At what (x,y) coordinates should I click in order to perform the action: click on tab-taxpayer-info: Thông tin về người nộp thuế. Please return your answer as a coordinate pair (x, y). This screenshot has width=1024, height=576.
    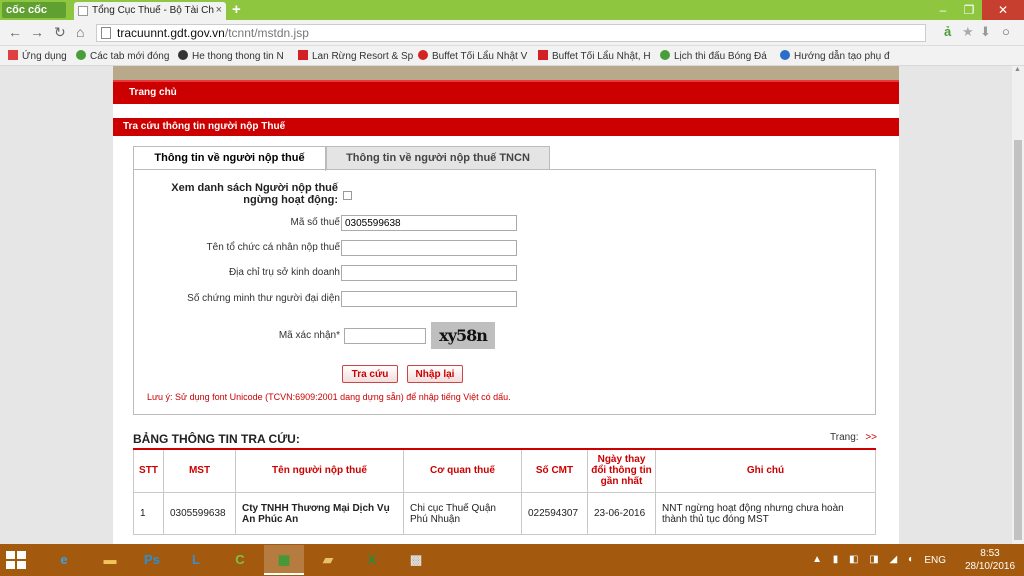
    Looking at the image, I should click on (229, 158).